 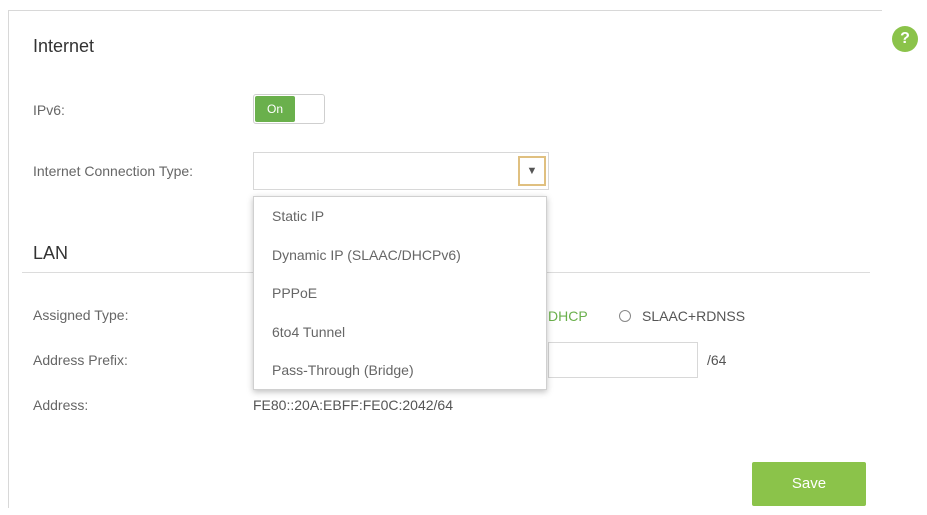 What do you see at coordinates (353, 405) in the screenshot?
I see `address-value: FE80::20A:EBFF:FE0C:2042/64` at bounding box center [353, 405].